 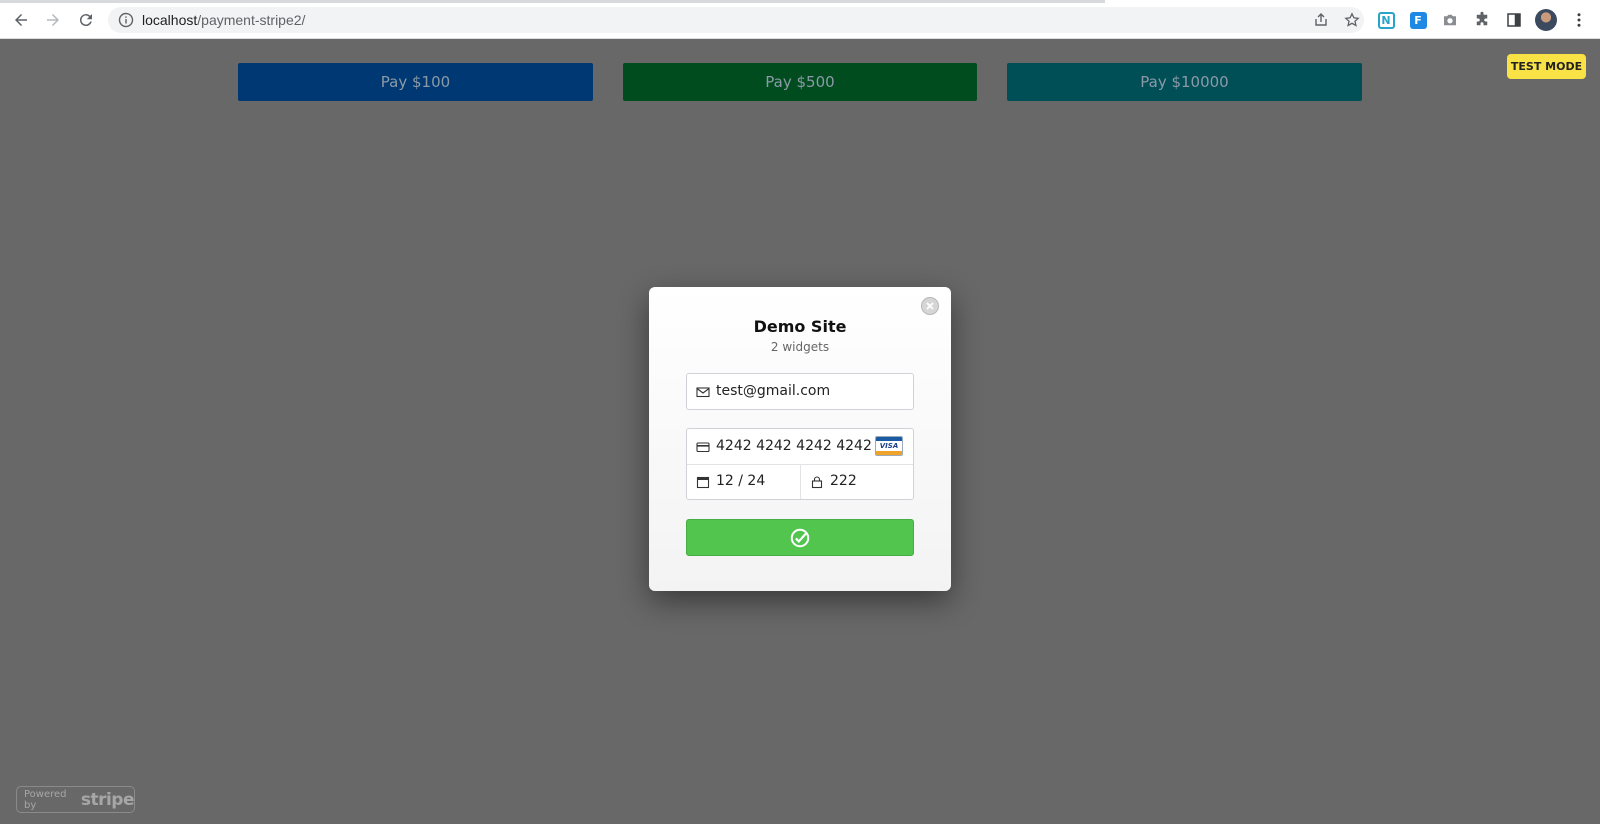 I want to click on url-text: localhost/payment-stripe2/, so click(x=223, y=20).